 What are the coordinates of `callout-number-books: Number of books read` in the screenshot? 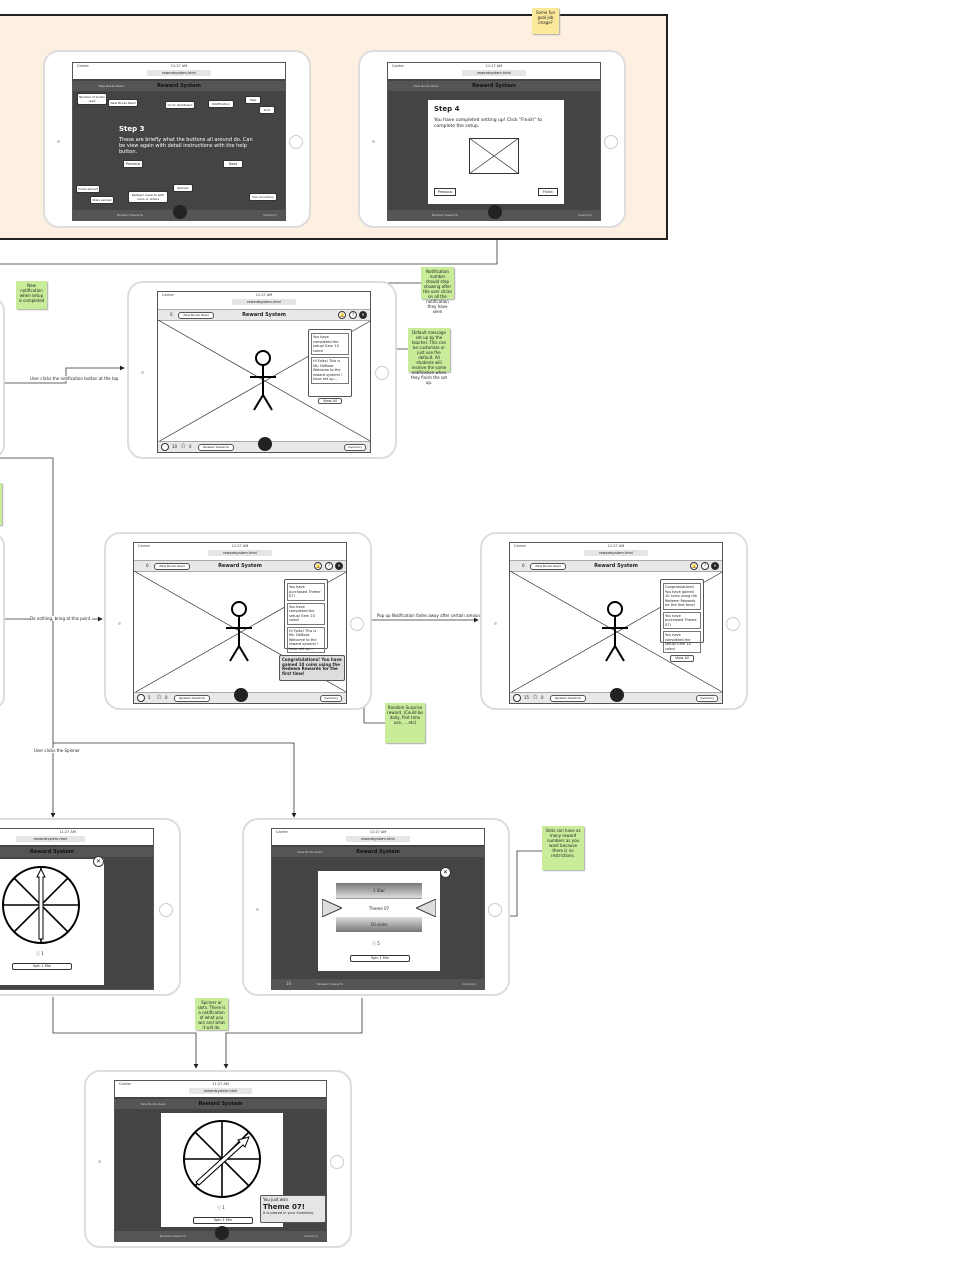 It's located at (92, 99).